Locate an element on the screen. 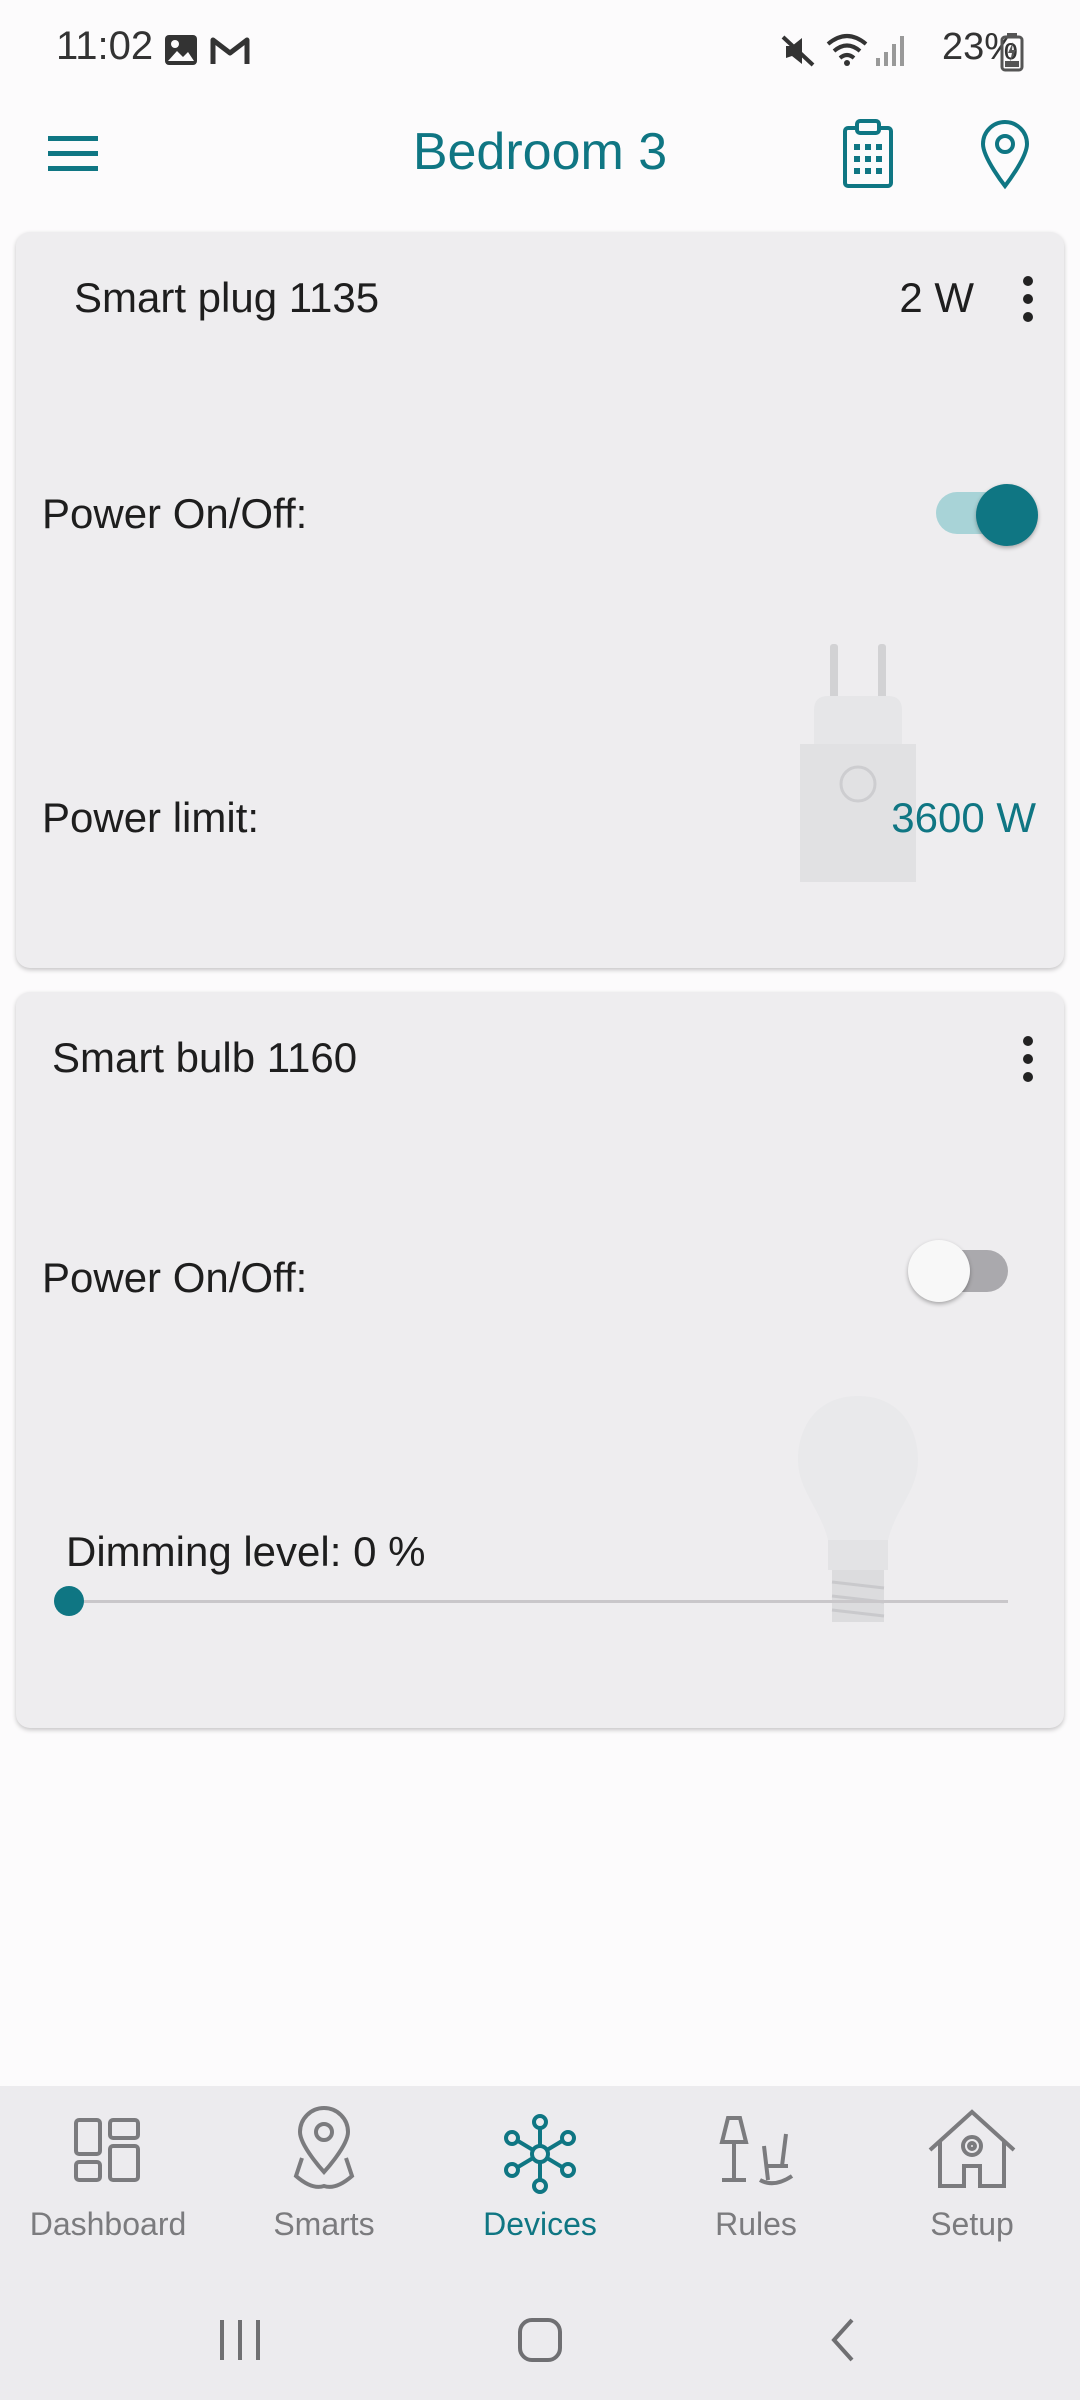 Image resolution: width=1080 pixels, height=2400 pixels. slider-track is located at coordinates (531, 1601).